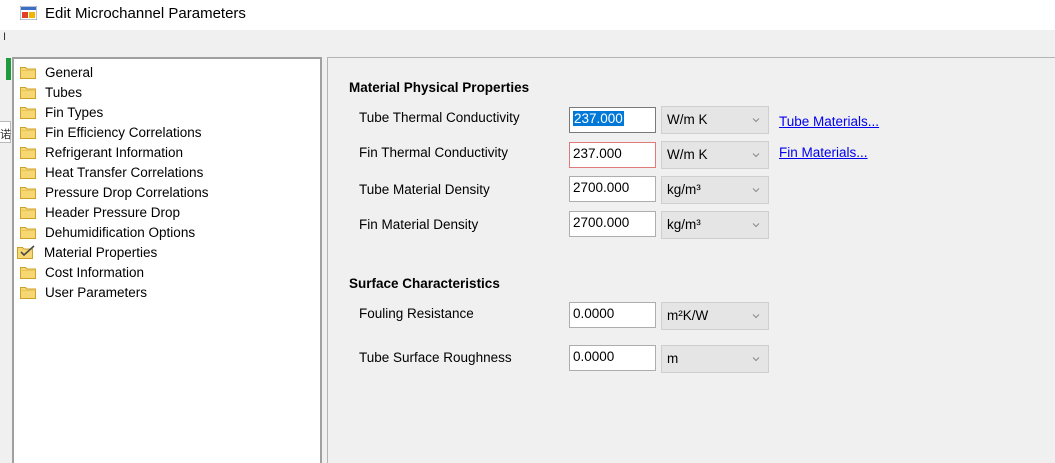 This screenshot has width=1055, height=463. I want to click on background-window-text: I, so click(5, 37).